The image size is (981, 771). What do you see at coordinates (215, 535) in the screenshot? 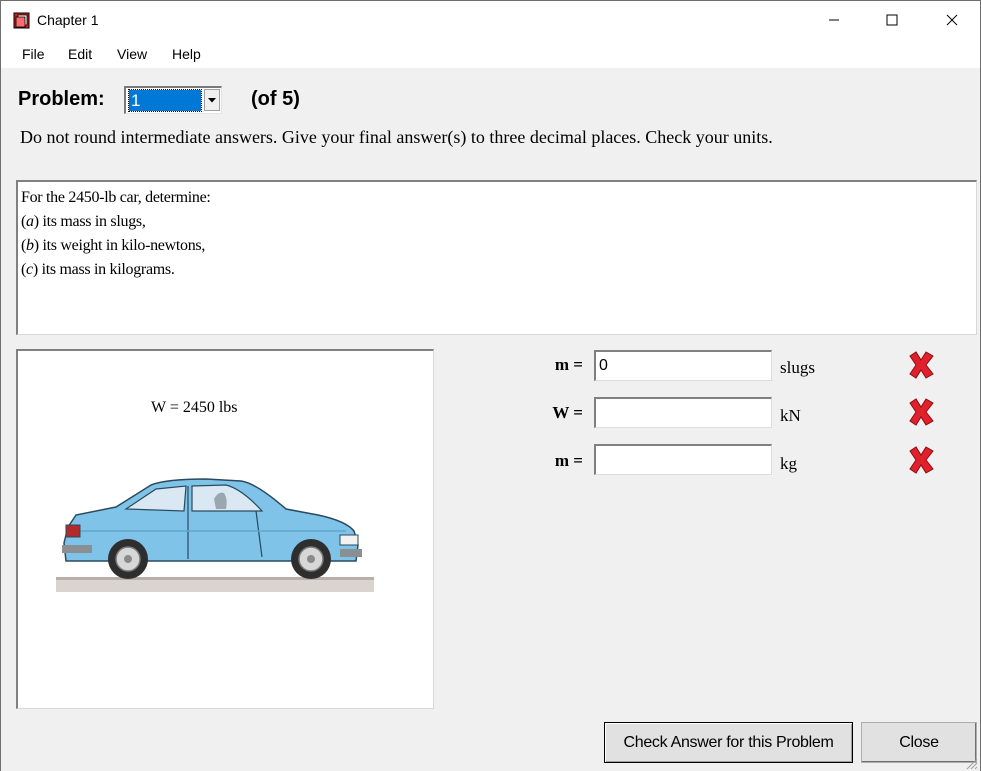
I see `car-illustration` at bounding box center [215, 535].